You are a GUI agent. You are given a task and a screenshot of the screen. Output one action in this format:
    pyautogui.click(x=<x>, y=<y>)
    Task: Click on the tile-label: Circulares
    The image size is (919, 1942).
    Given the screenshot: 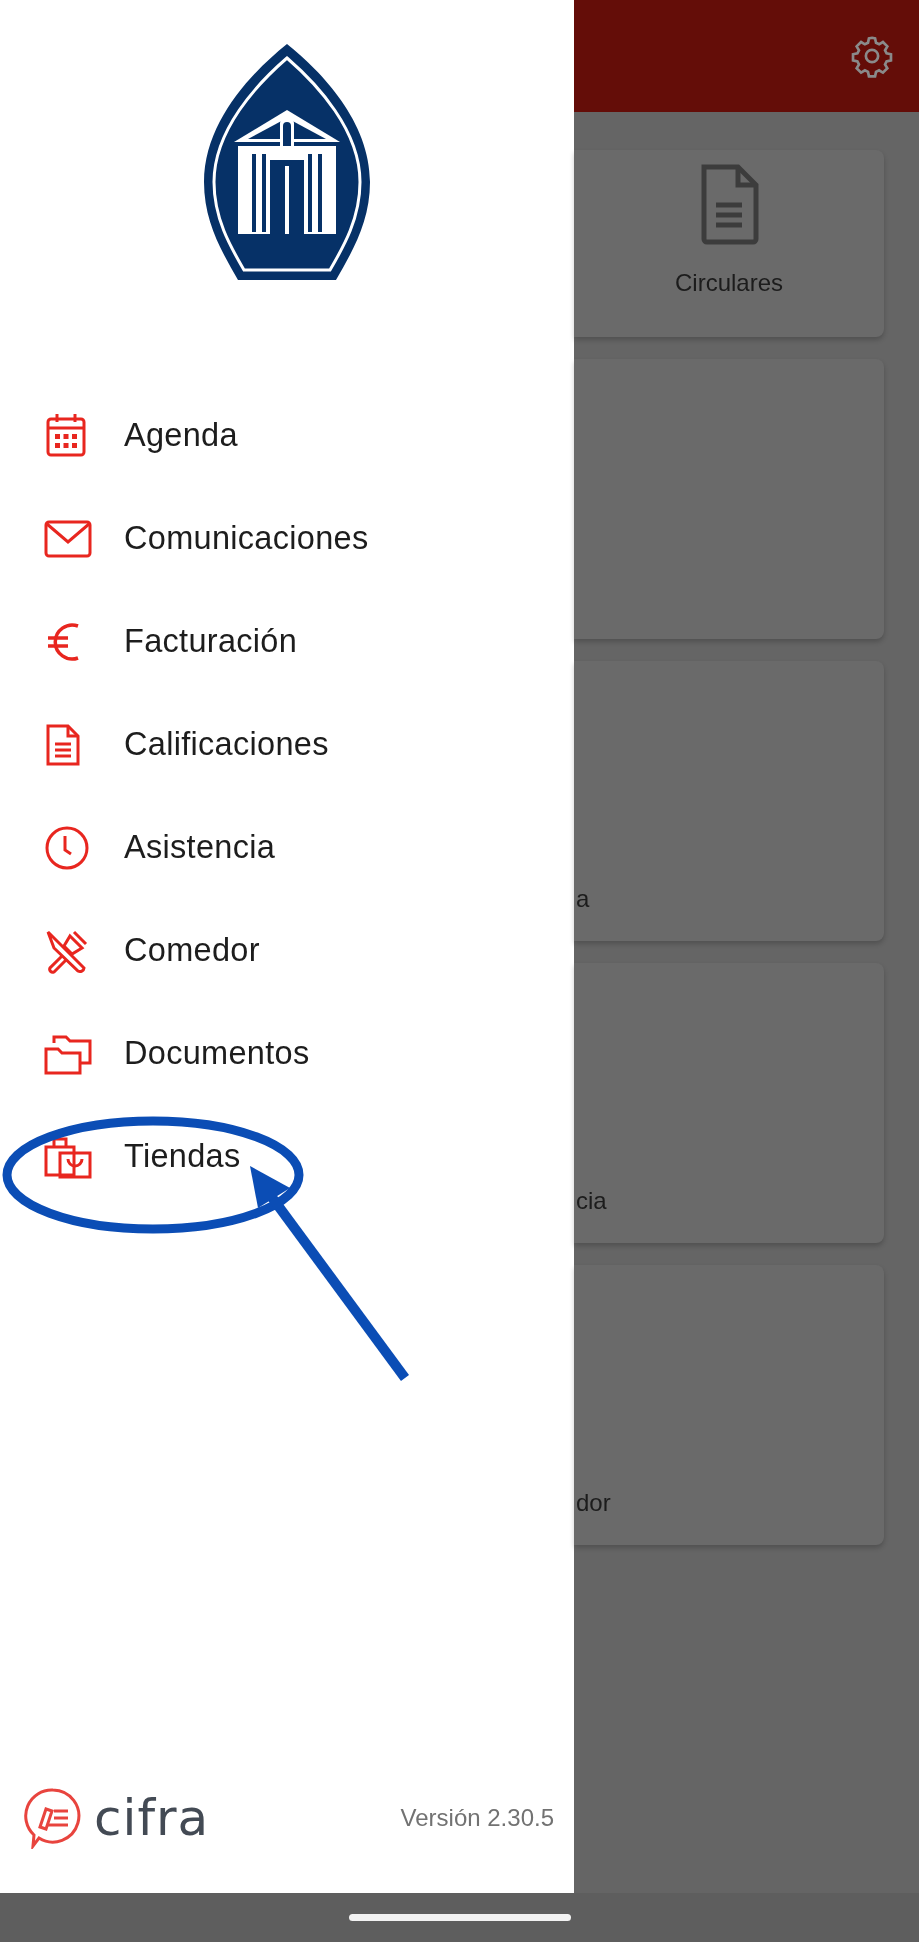 What is the action you would take?
    pyautogui.click(x=729, y=282)
    